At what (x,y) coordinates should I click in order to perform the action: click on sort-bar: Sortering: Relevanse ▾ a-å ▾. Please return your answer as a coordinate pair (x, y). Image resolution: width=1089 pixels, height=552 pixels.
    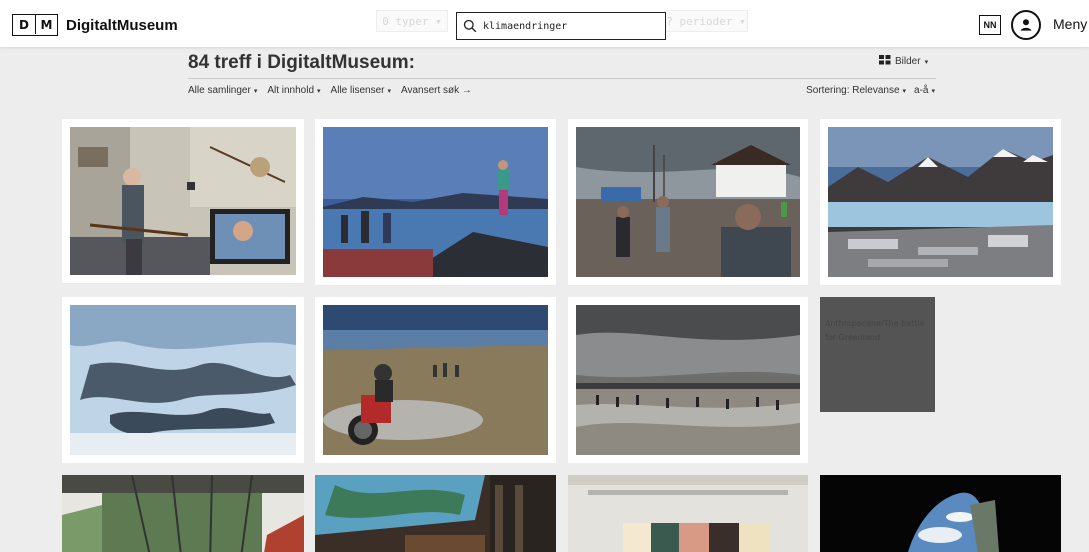
    Looking at the image, I should click on (870, 90).